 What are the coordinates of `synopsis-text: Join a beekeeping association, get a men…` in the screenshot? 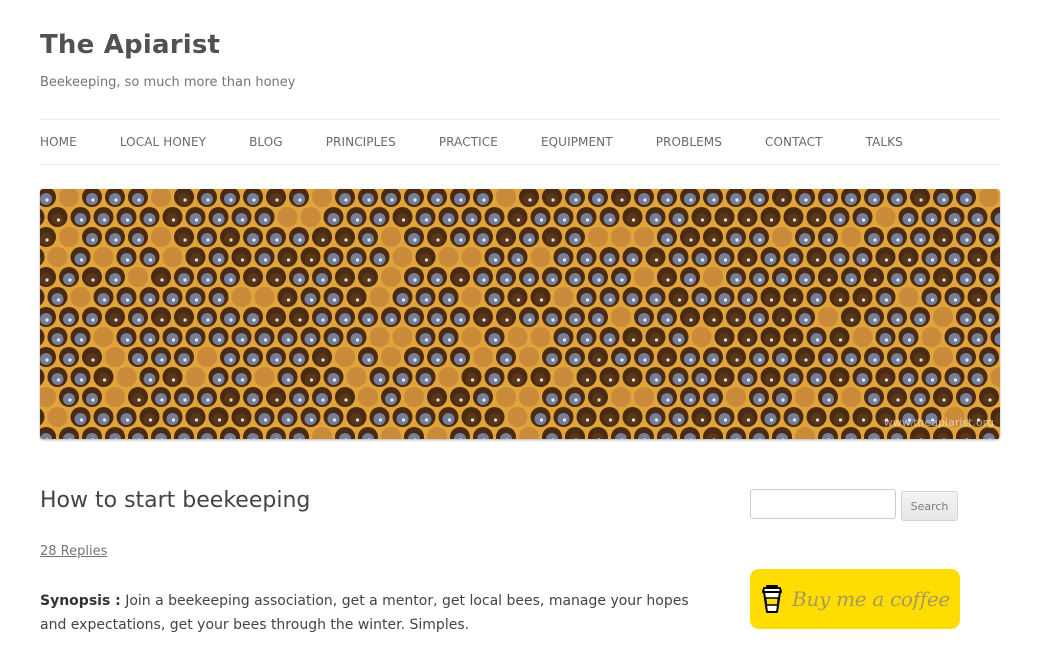 It's located at (364, 613).